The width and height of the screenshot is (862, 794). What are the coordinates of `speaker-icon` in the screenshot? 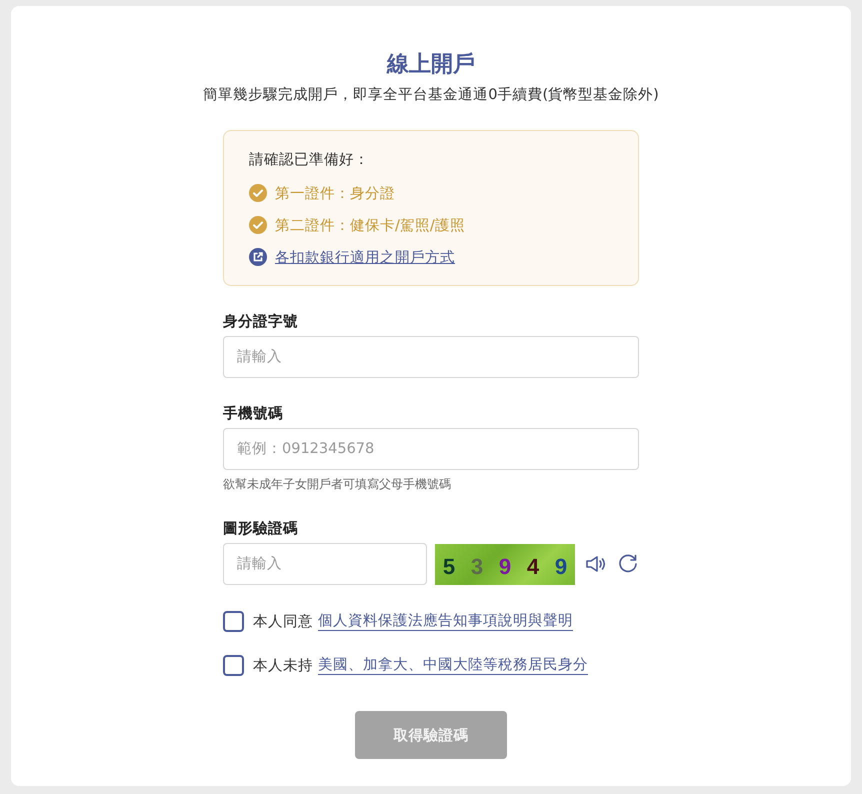 It's located at (596, 564).